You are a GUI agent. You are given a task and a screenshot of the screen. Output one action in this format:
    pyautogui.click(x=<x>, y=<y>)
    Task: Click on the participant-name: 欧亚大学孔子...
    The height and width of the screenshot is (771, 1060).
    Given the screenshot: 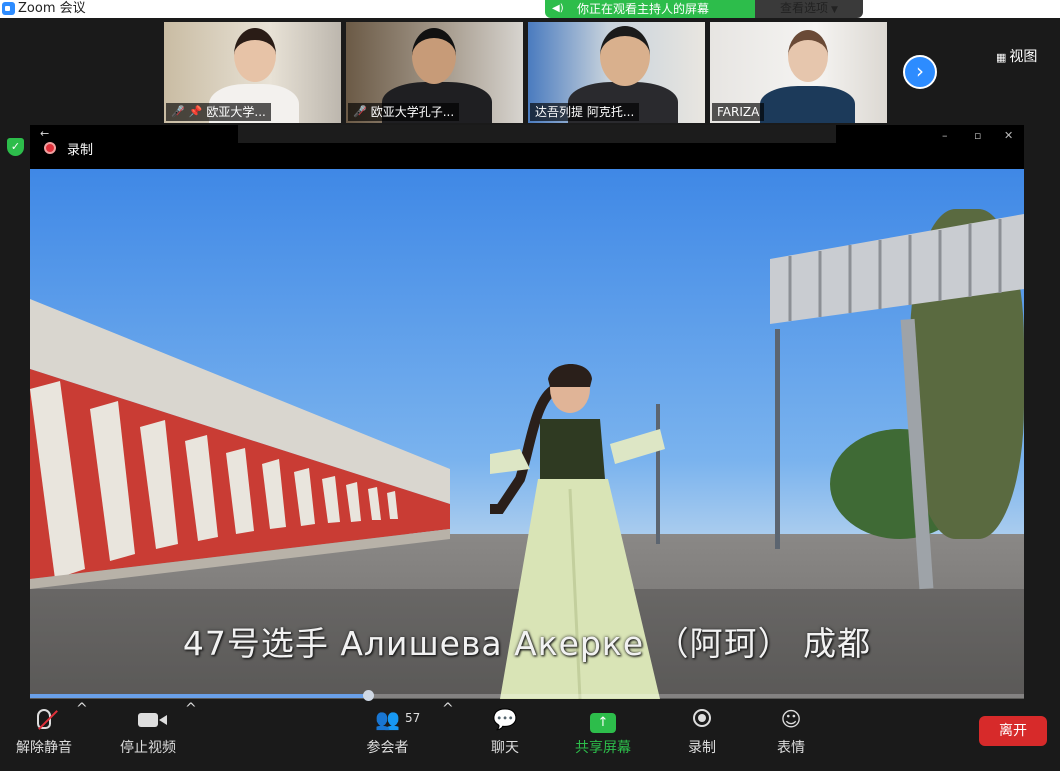 What is the action you would take?
    pyautogui.click(x=412, y=112)
    